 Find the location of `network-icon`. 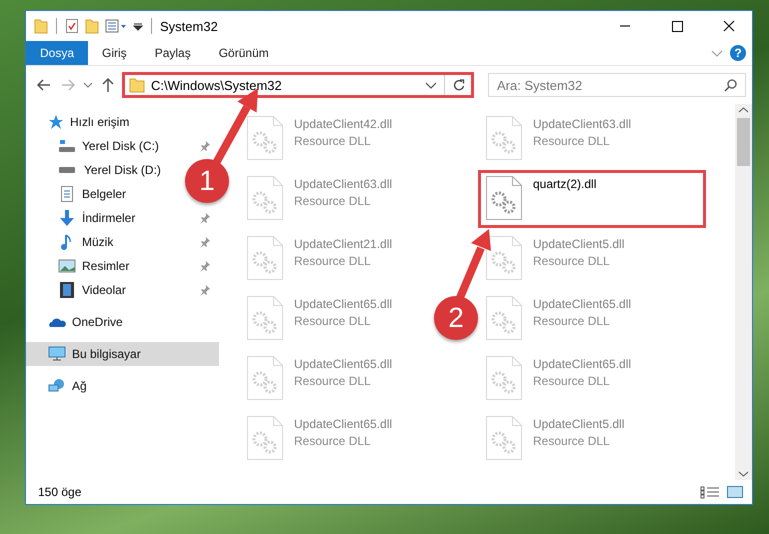

network-icon is located at coordinates (57, 386).